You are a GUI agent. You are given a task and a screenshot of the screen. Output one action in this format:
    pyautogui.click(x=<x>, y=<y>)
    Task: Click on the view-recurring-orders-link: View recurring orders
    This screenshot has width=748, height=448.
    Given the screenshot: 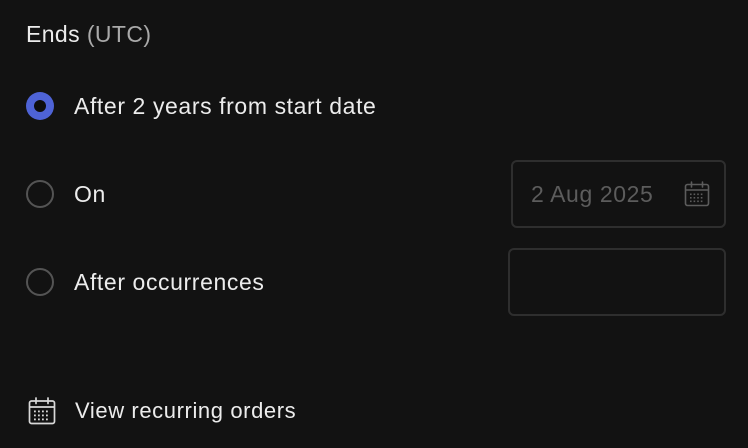 What is the action you would take?
    pyautogui.click(x=162, y=411)
    